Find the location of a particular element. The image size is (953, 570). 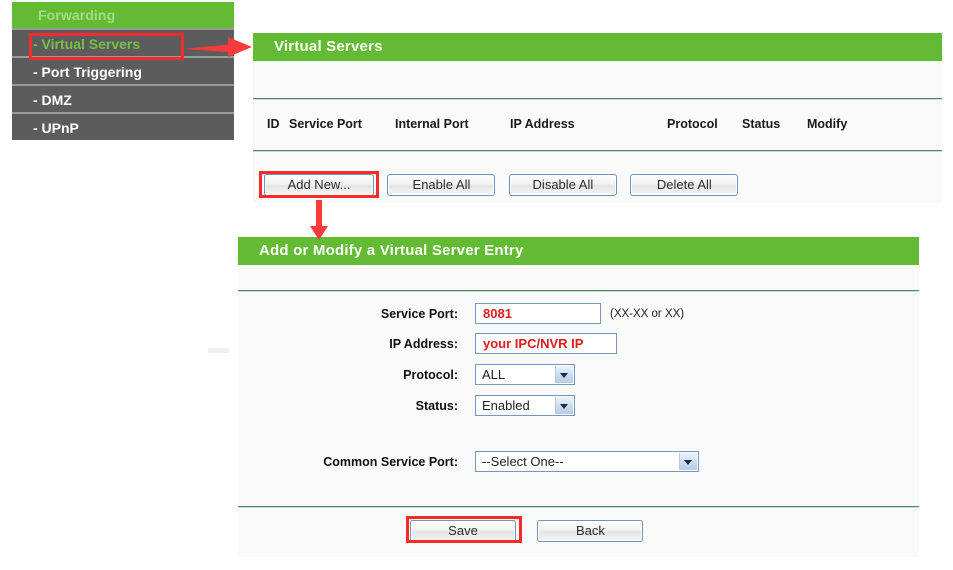

status-selected-value: Enabled is located at coordinates (506, 405).